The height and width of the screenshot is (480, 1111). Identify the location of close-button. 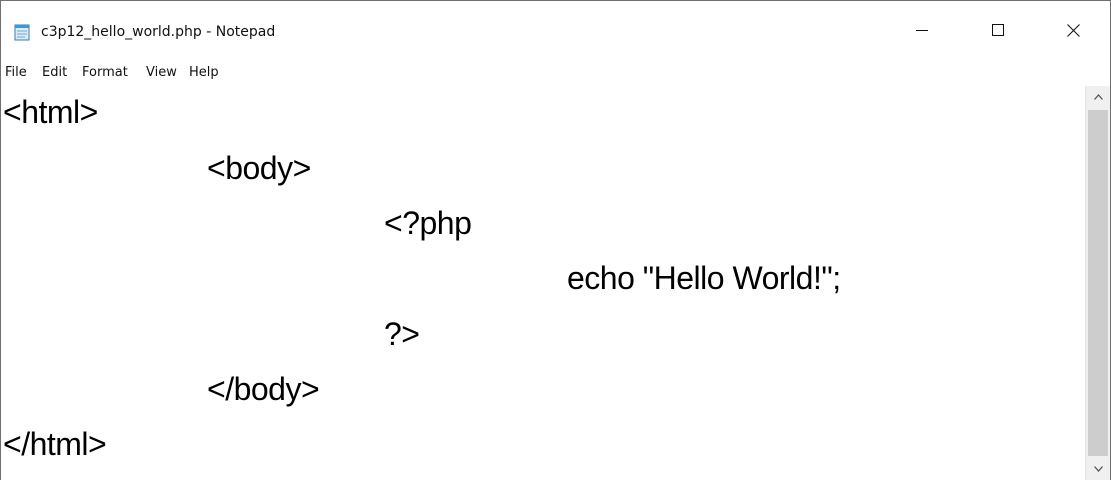
(1073, 30).